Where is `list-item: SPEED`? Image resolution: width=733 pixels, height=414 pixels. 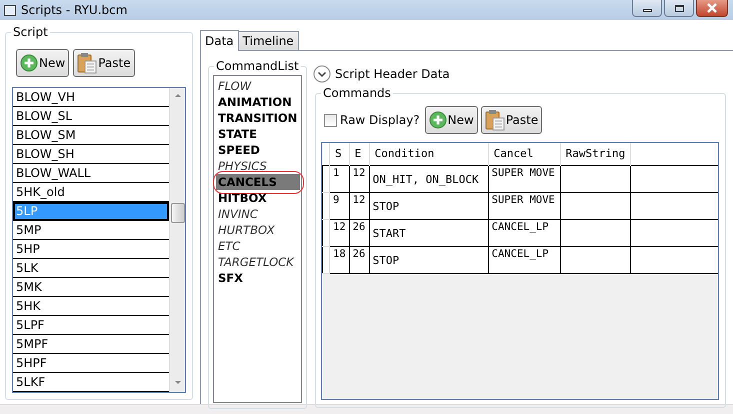
list-item: SPEED is located at coordinates (239, 150).